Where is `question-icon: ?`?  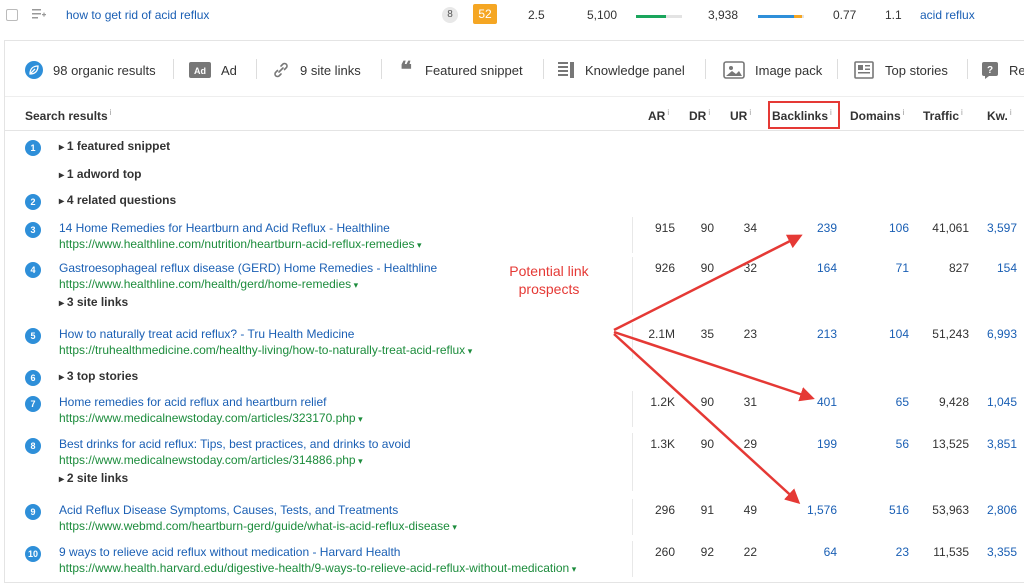
question-icon: ? is located at coordinates (990, 70).